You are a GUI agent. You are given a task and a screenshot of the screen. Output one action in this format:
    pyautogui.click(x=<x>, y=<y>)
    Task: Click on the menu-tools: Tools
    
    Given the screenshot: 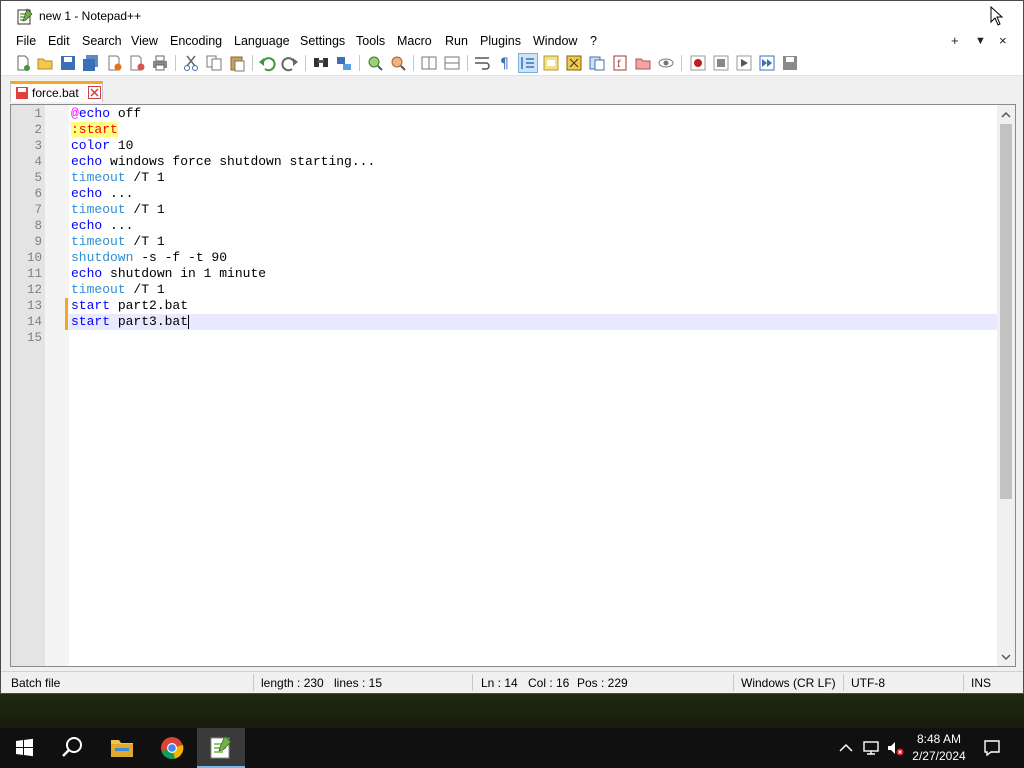 What is the action you would take?
    pyautogui.click(x=370, y=41)
    